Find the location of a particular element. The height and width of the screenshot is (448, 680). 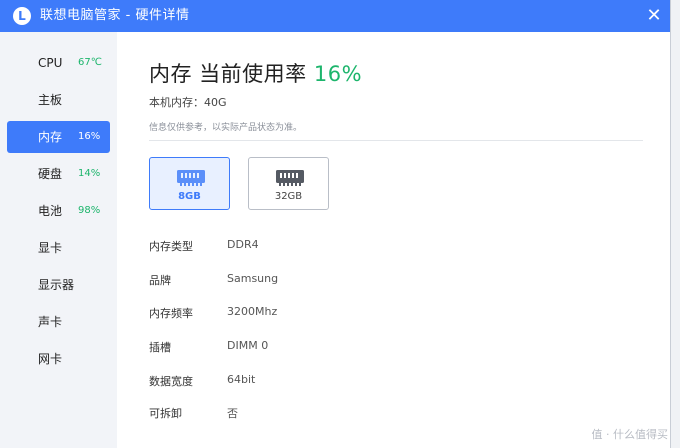

sidebar-item-label: 显示器 is located at coordinates (56, 285).